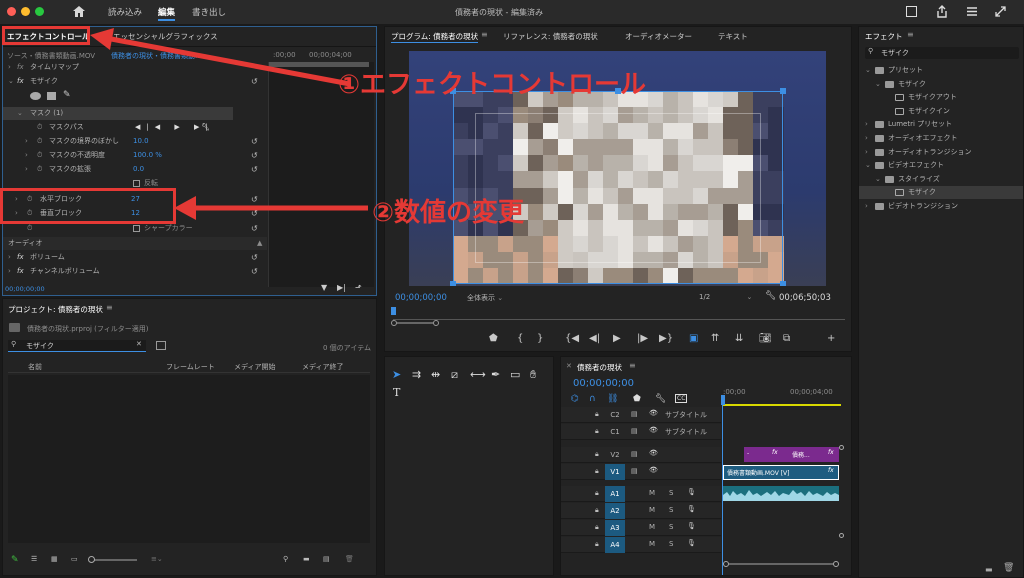 The image size is (1024, 578). Describe the element at coordinates (615, 432) in the screenshot. I see `track-name: C1` at that location.